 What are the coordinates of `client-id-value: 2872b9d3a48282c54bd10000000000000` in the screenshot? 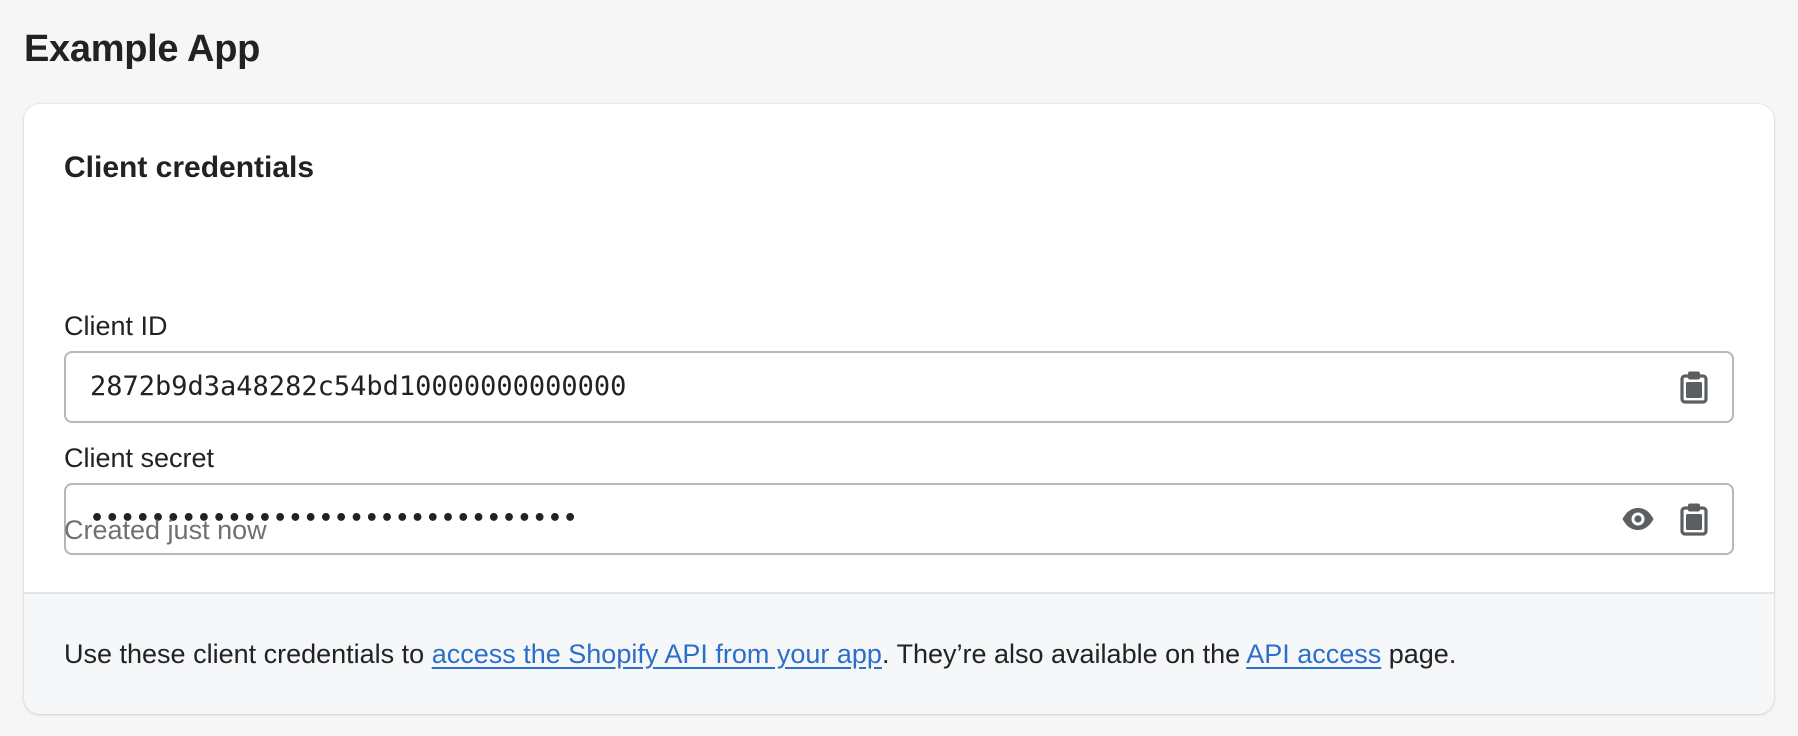 It's located at (358, 387).